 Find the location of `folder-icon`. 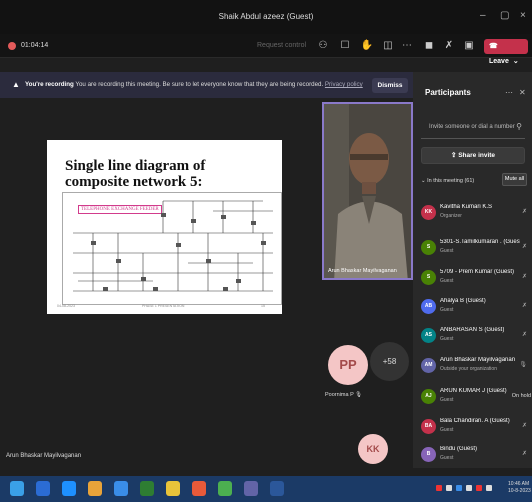

folder-icon is located at coordinates (173, 488).